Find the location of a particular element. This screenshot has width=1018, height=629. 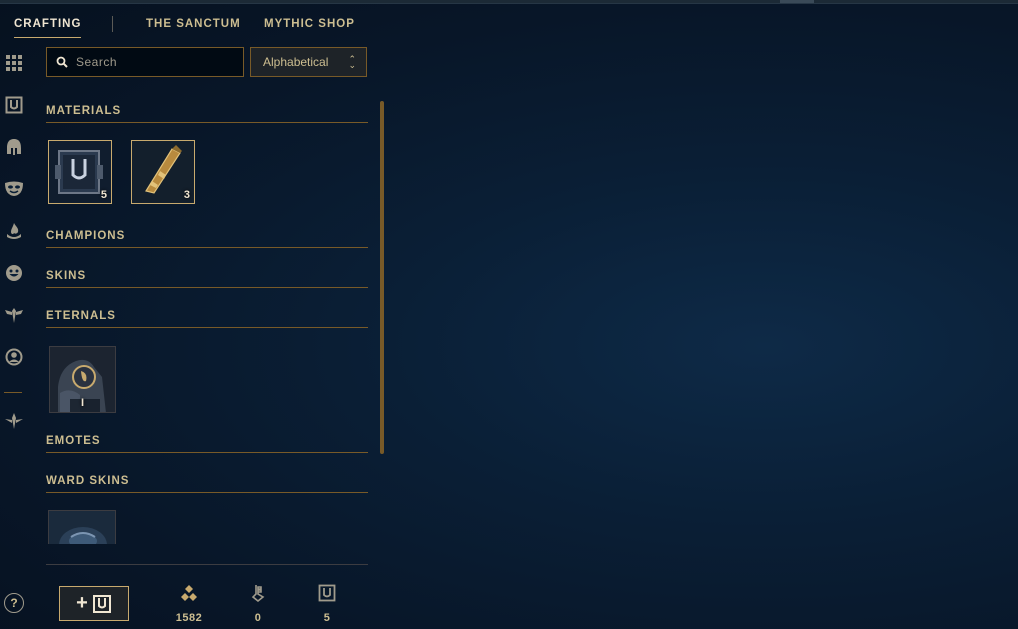

section-materials: MATERIALS is located at coordinates (207, 114).